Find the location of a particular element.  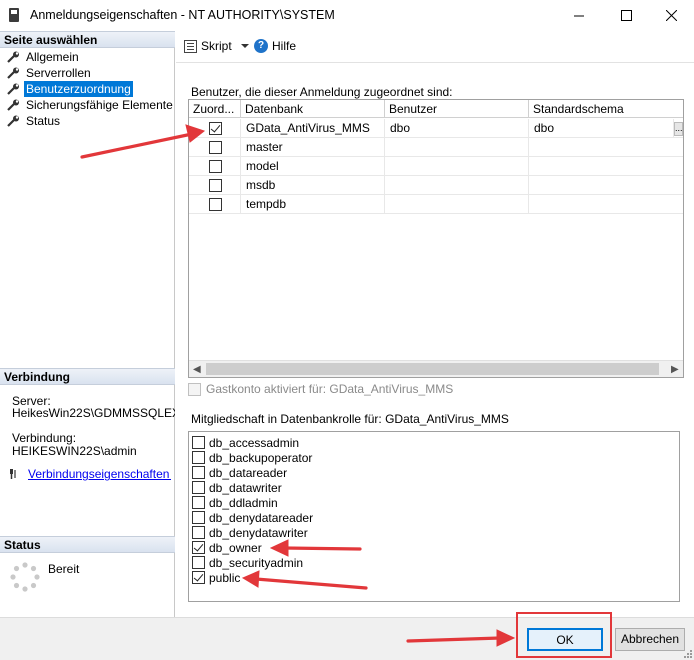

nav-item-sicherungsfaehige-elemente: Sicherungsfähige Elemente is located at coordinates (87, 105).